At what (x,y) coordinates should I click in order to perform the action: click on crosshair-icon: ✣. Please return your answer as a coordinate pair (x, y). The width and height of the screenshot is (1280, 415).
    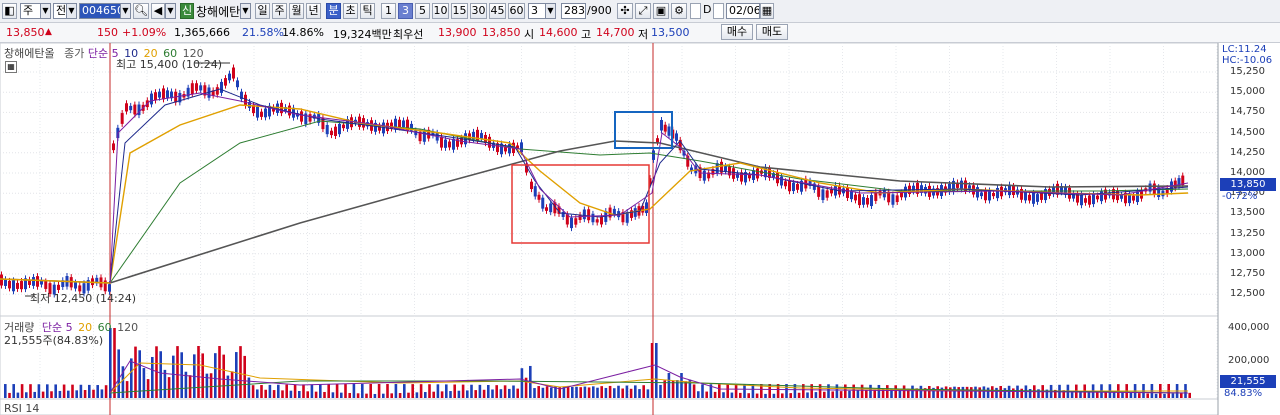
    Looking at the image, I should click on (625, 11).